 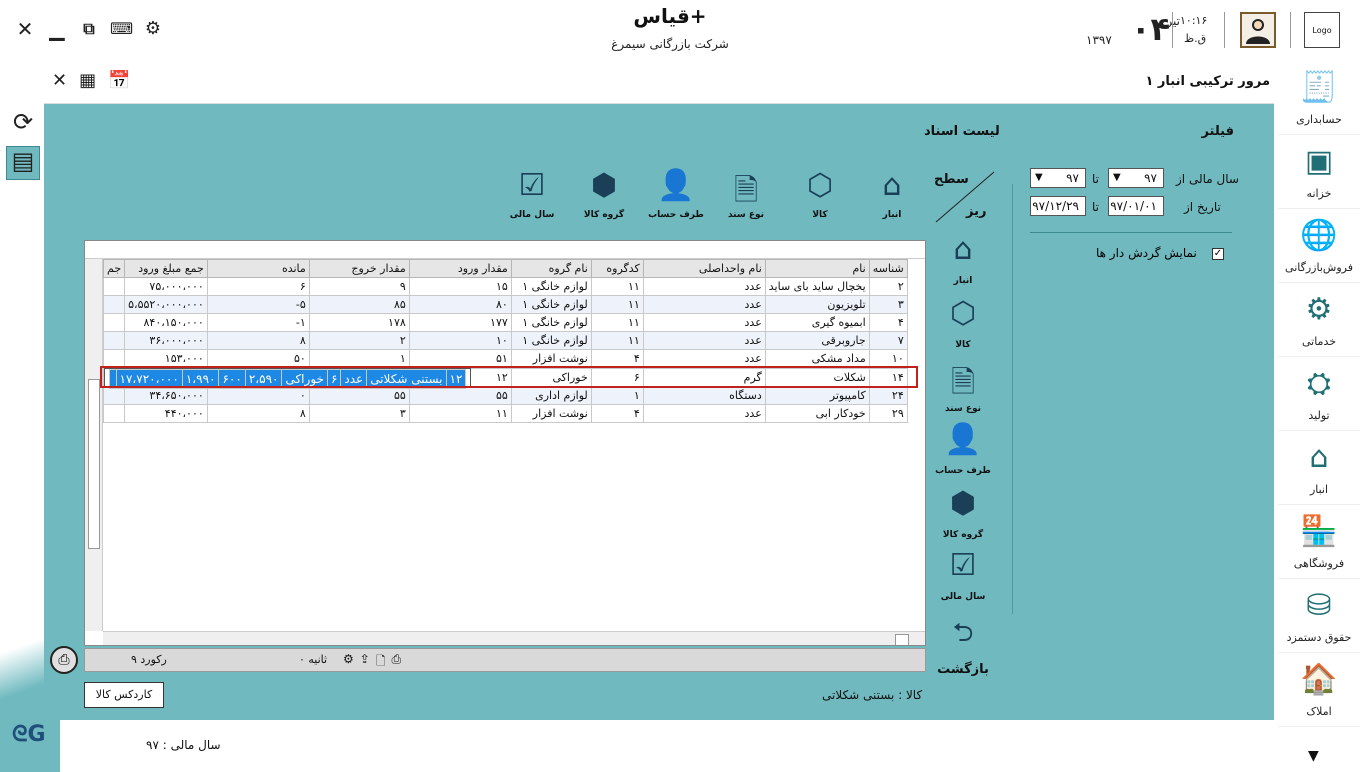 What do you see at coordinates (121, 29) in the screenshot?
I see `keyboard-icon: ⌨` at bounding box center [121, 29].